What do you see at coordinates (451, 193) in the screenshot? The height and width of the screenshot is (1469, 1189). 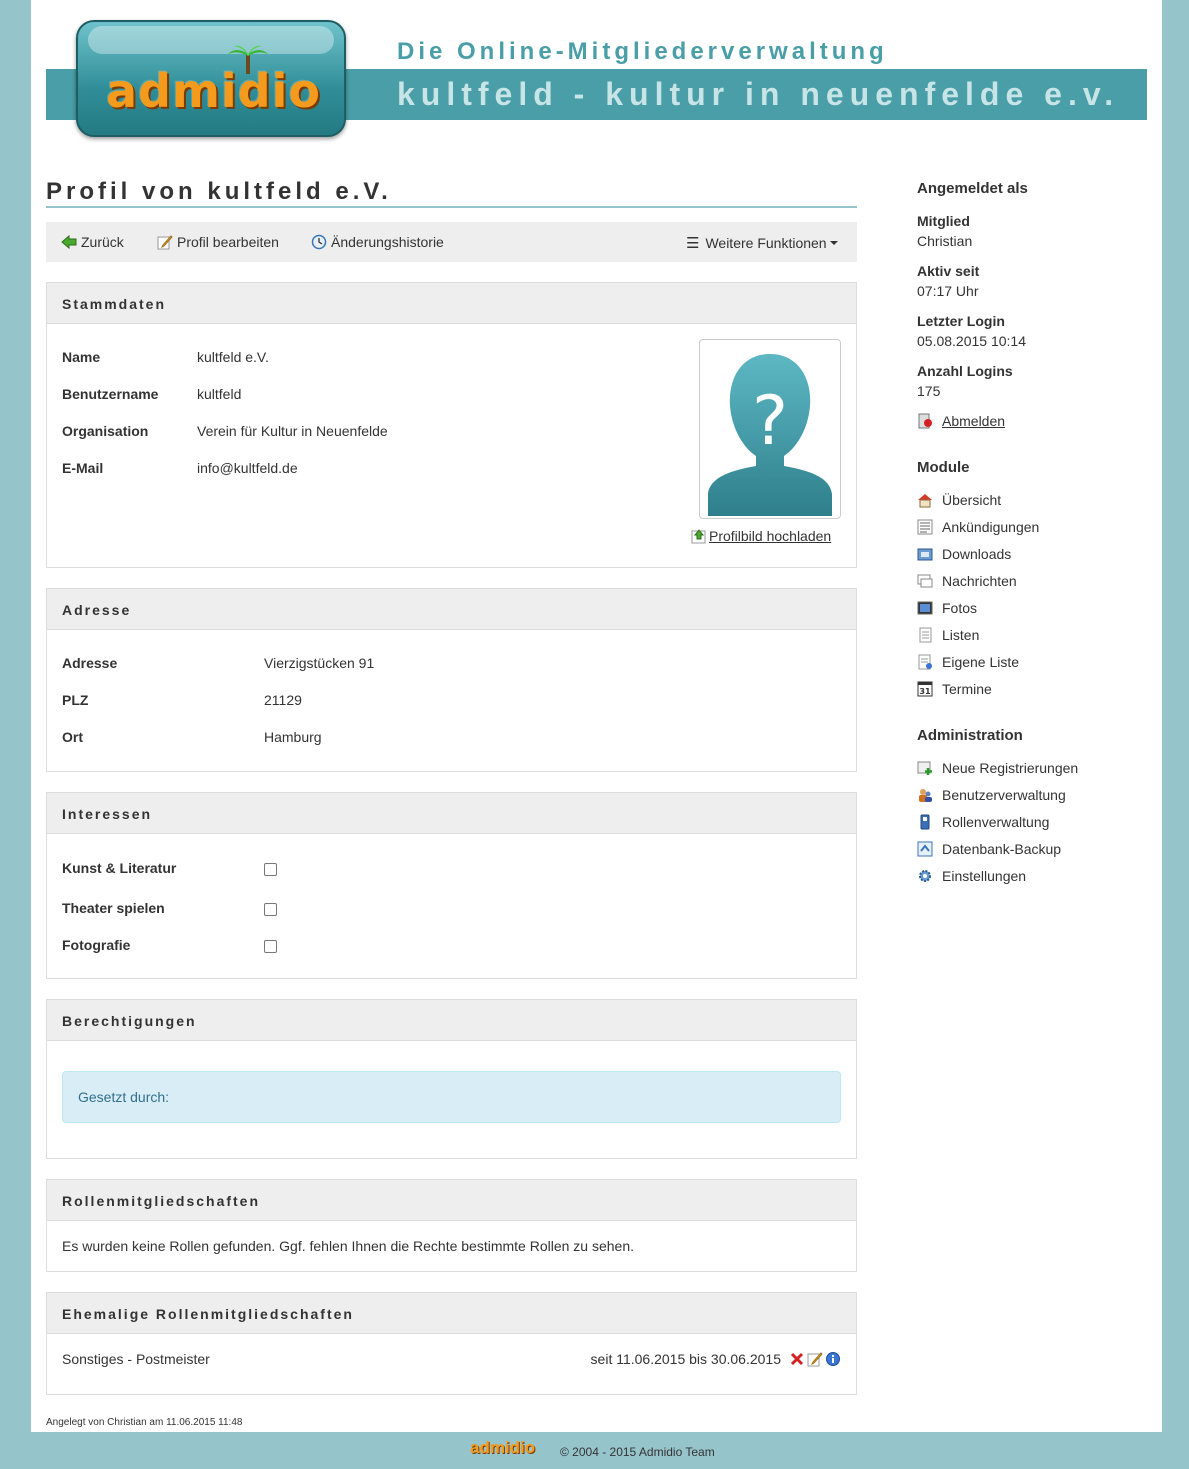 I see `page-title: Profil von kultfeld e.V.` at bounding box center [451, 193].